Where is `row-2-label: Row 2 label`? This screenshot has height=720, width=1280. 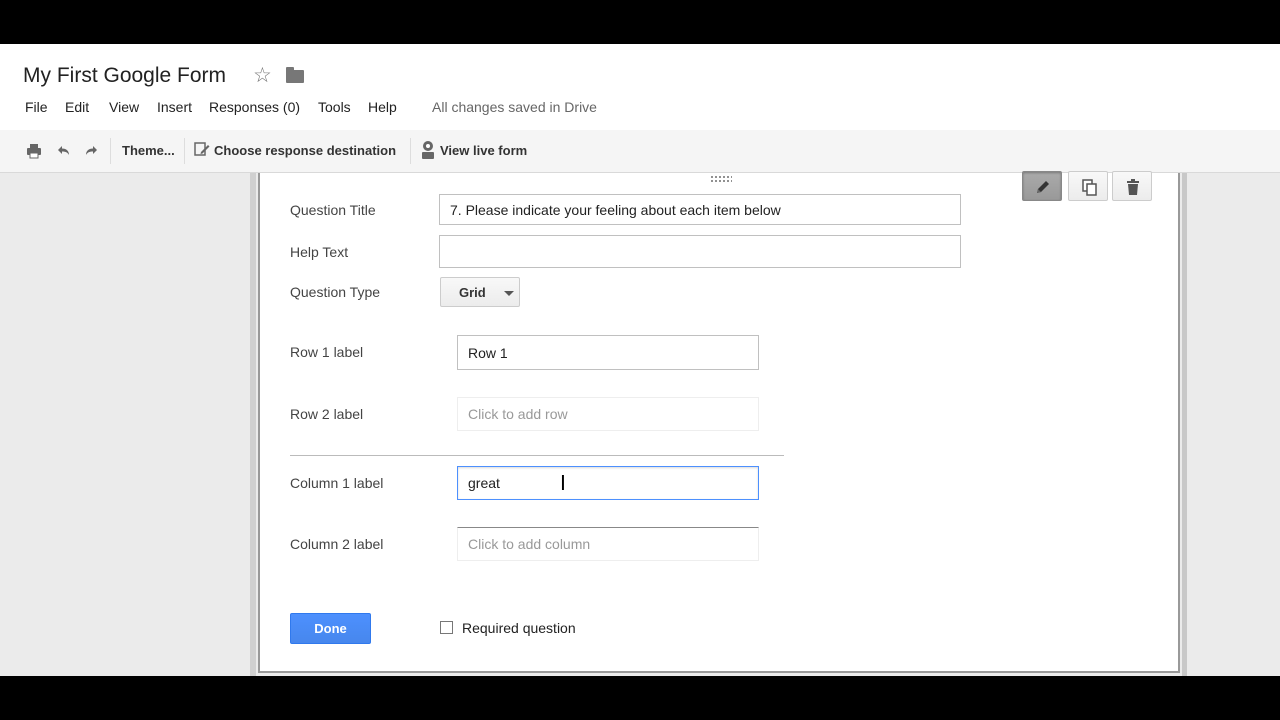 row-2-label: Row 2 label is located at coordinates (327, 414).